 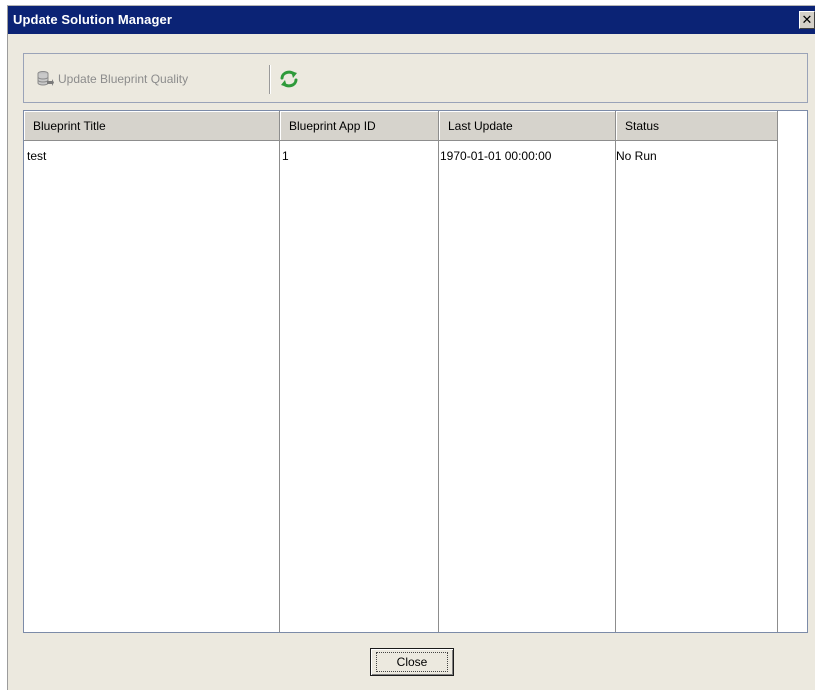 I want to click on database-update-icon, so click(x=45, y=78).